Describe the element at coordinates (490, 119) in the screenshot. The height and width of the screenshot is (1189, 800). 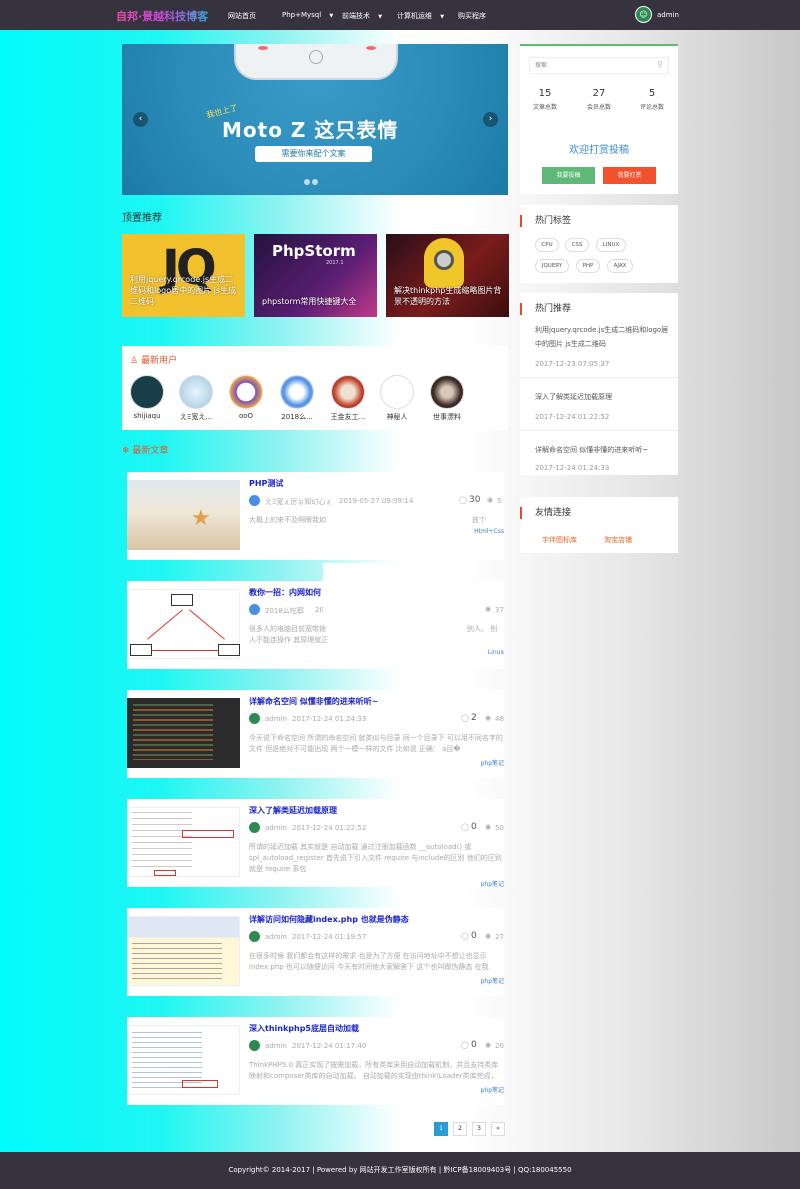
I see `slider-next-button: ›` at that location.